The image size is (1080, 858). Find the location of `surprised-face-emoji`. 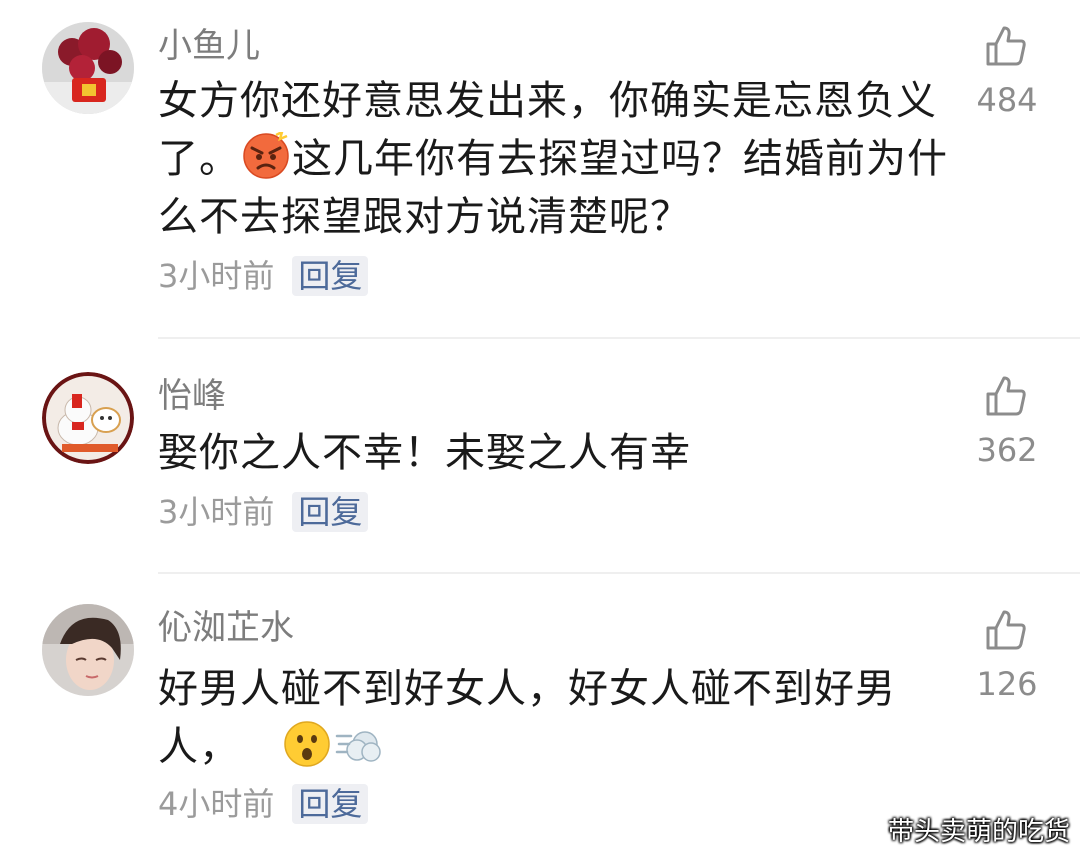

surprised-face-emoji is located at coordinates (307, 744).